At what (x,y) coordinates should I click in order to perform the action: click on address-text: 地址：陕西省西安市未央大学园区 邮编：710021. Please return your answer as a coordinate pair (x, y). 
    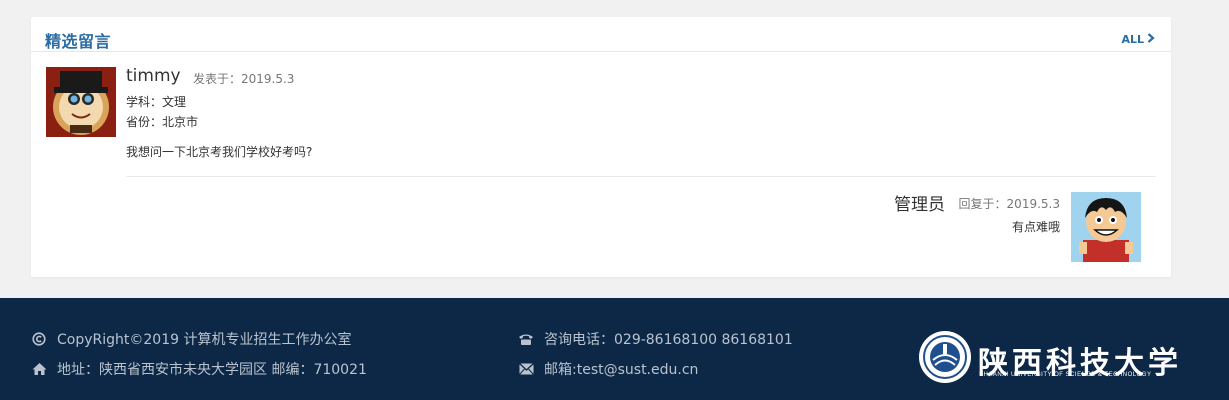
    Looking at the image, I should click on (212, 370).